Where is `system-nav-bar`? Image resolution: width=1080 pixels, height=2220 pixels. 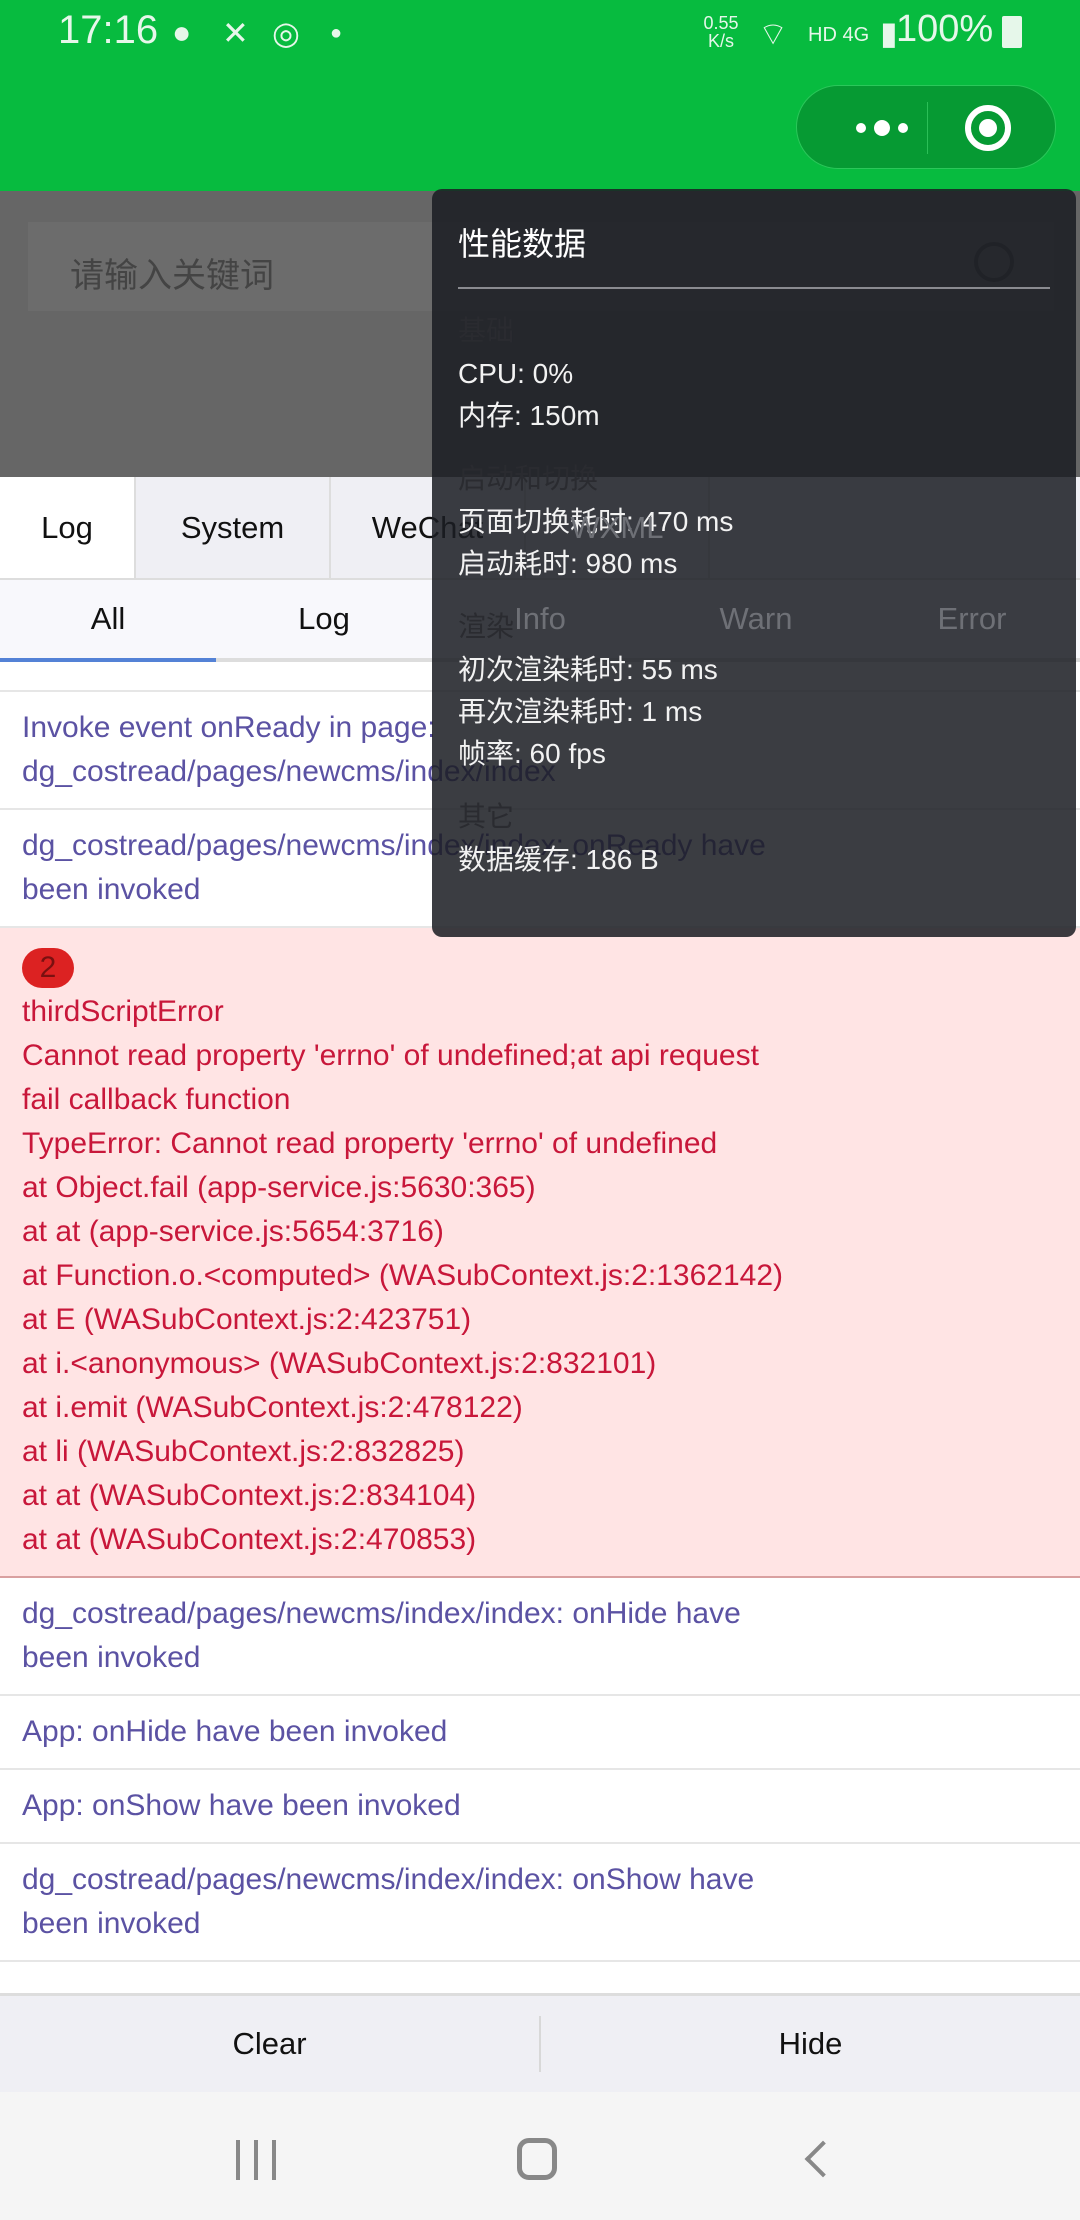
system-nav-bar is located at coordinates (540, 2156).